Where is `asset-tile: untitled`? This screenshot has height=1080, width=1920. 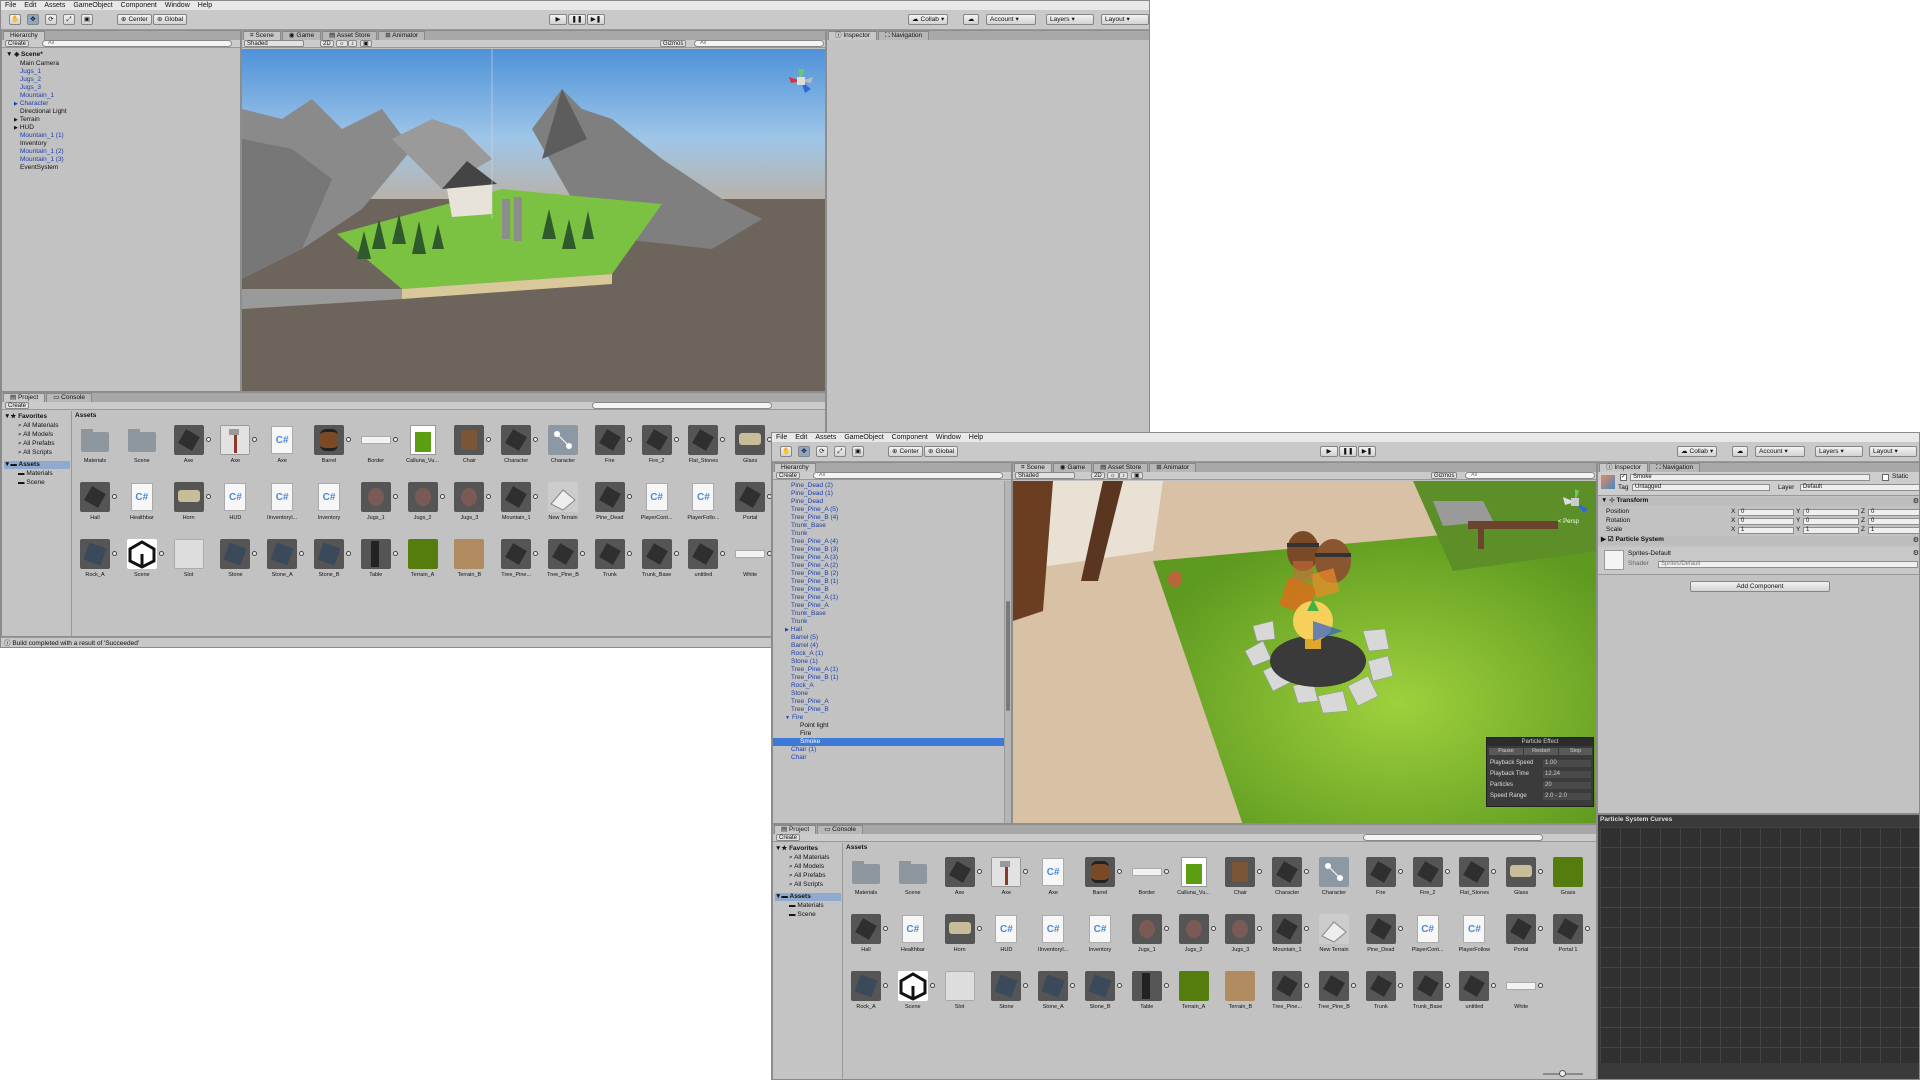
asset-tile: untitled is located at coordinates (707, 562).